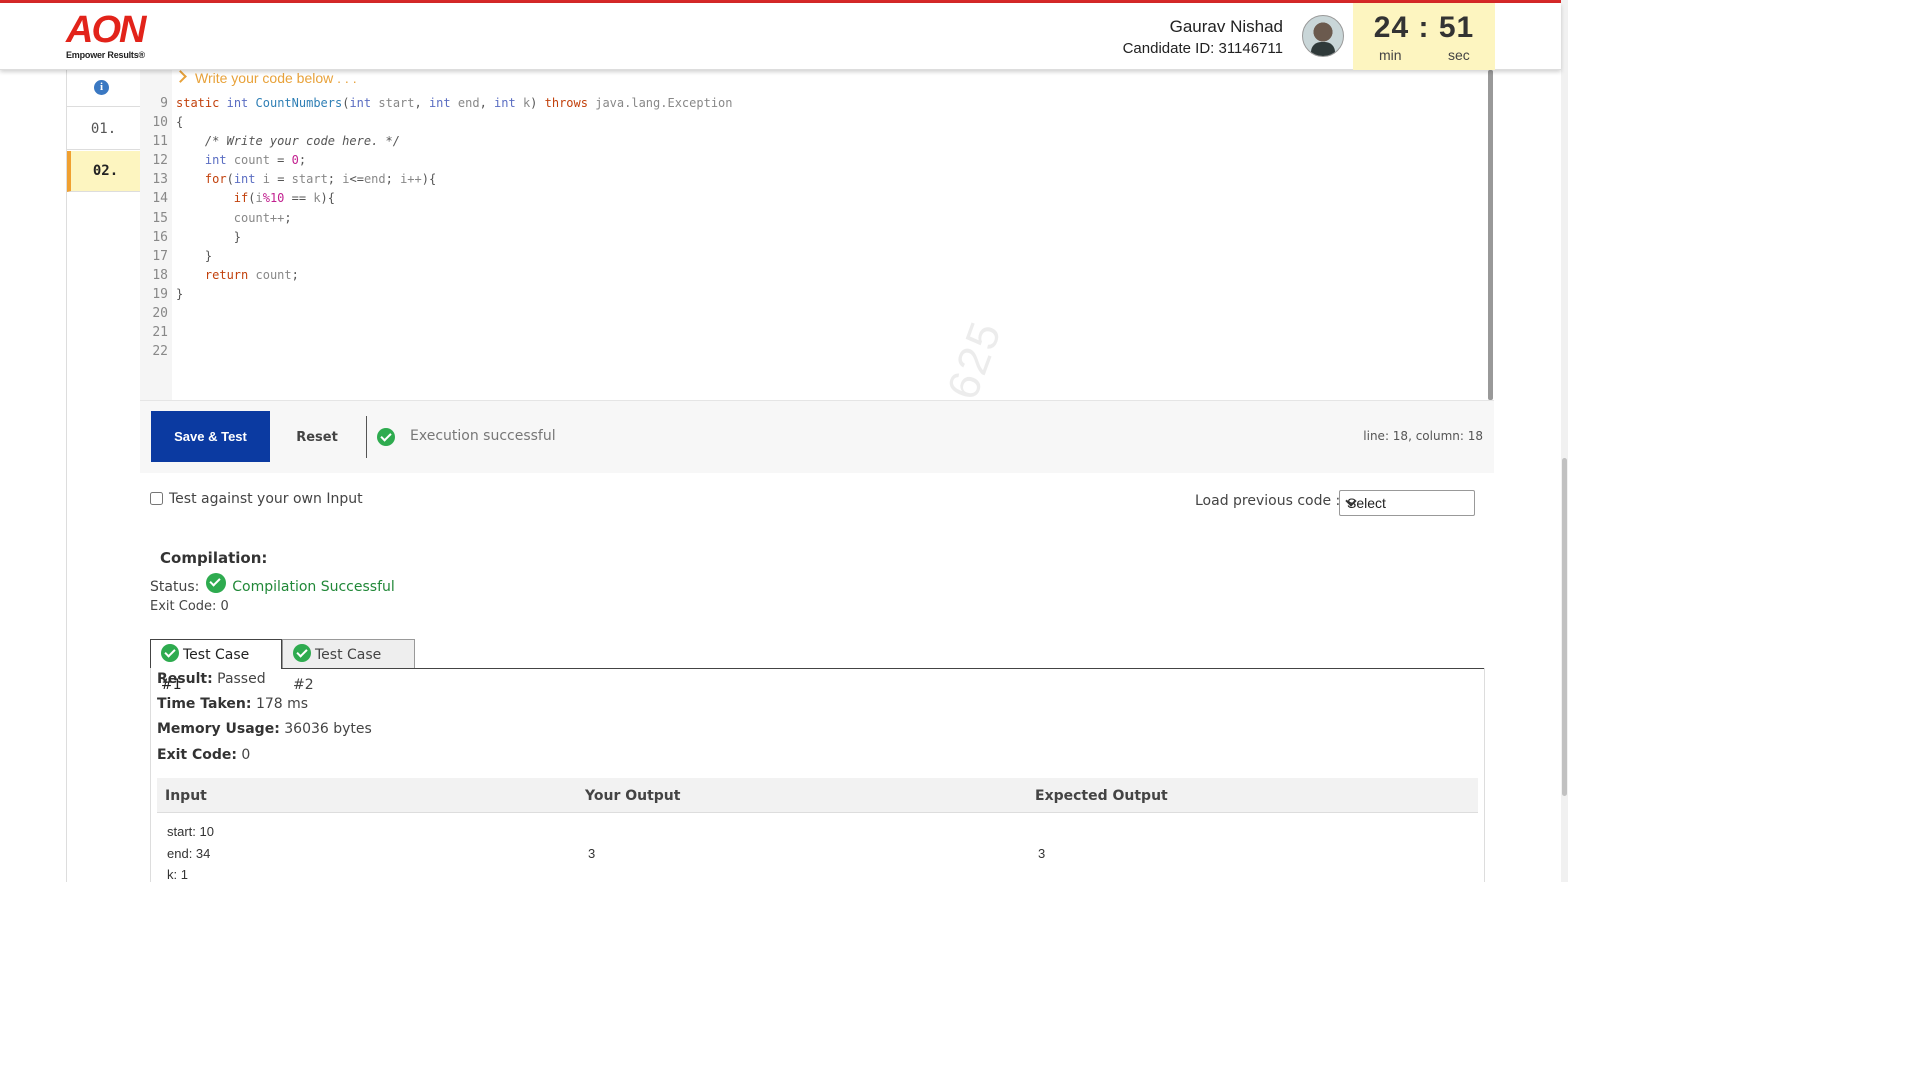  I want to click on your-output: 3, so click(592, 853).